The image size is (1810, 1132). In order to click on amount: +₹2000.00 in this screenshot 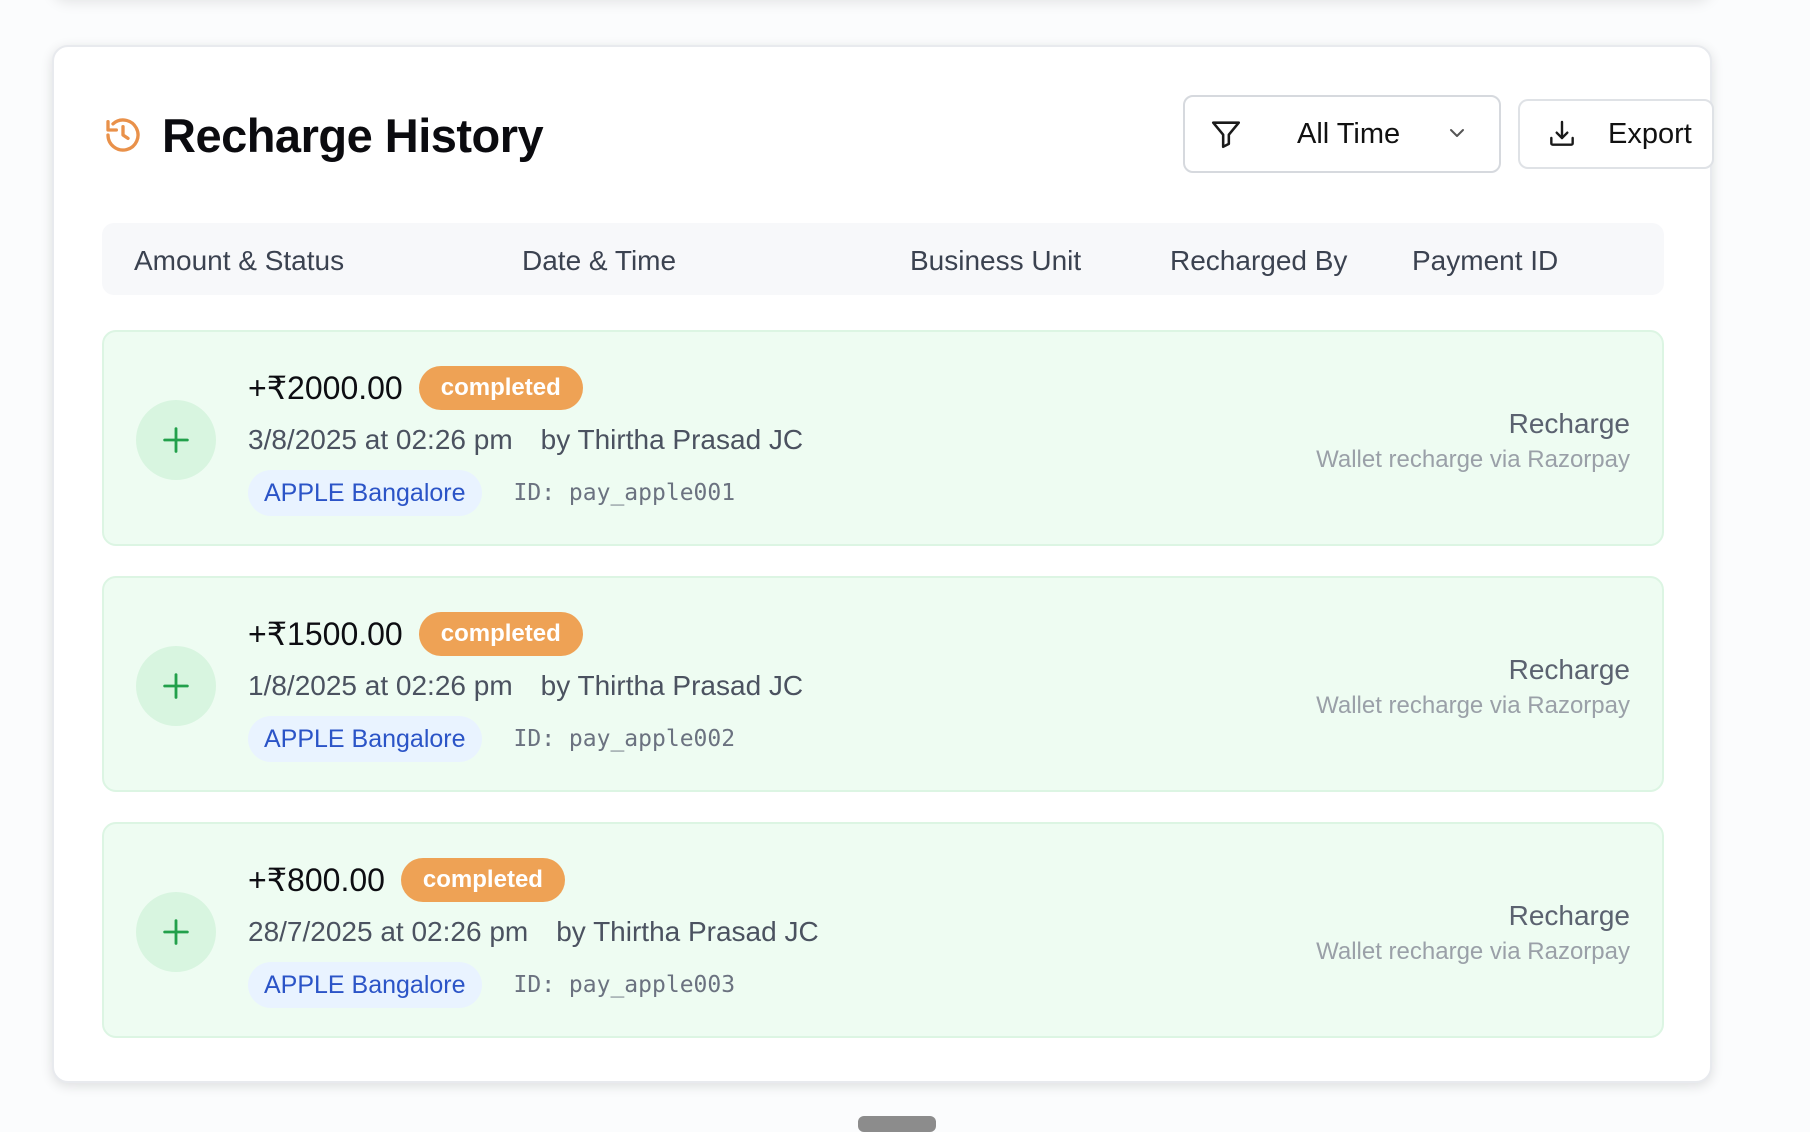, I will do `click(325, 388)`.